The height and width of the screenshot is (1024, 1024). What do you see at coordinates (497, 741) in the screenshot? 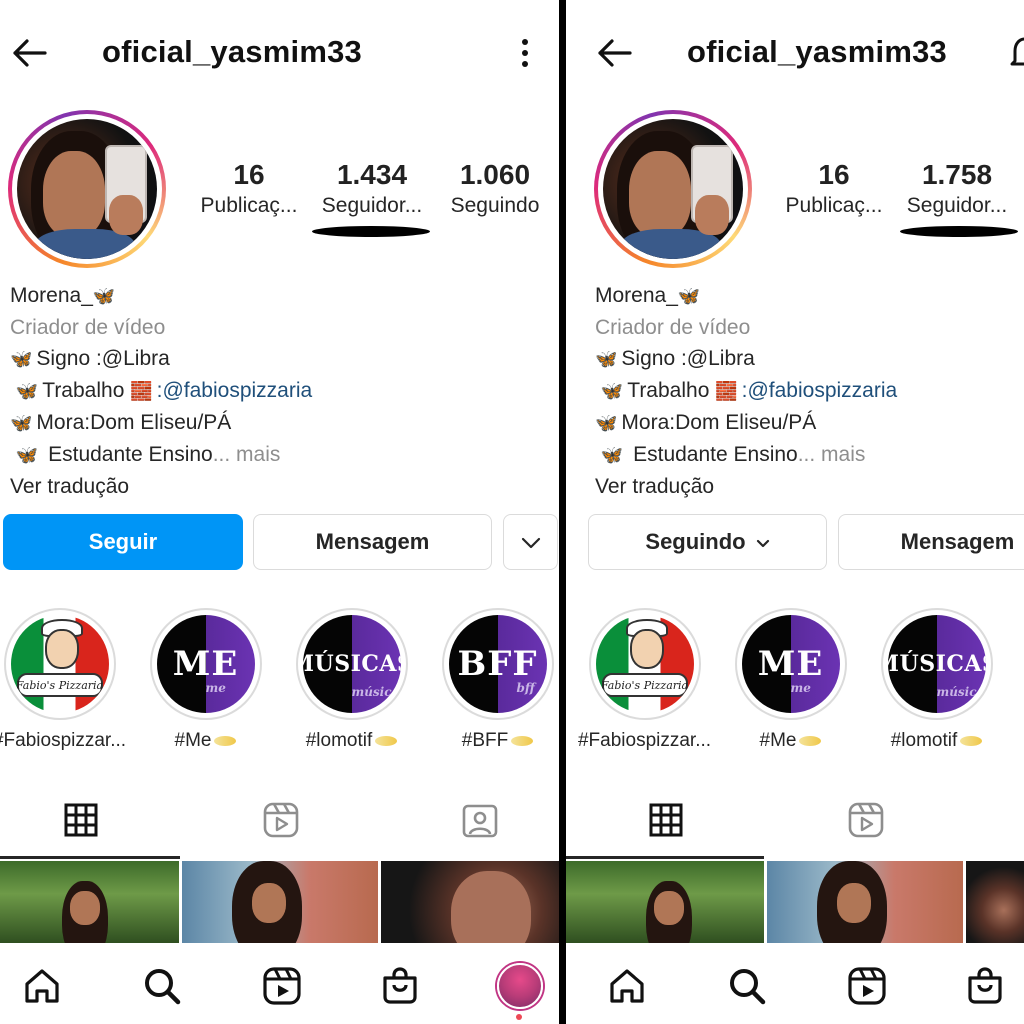
I see `highlight-label: #BFF` at bounding box center [497, 741].